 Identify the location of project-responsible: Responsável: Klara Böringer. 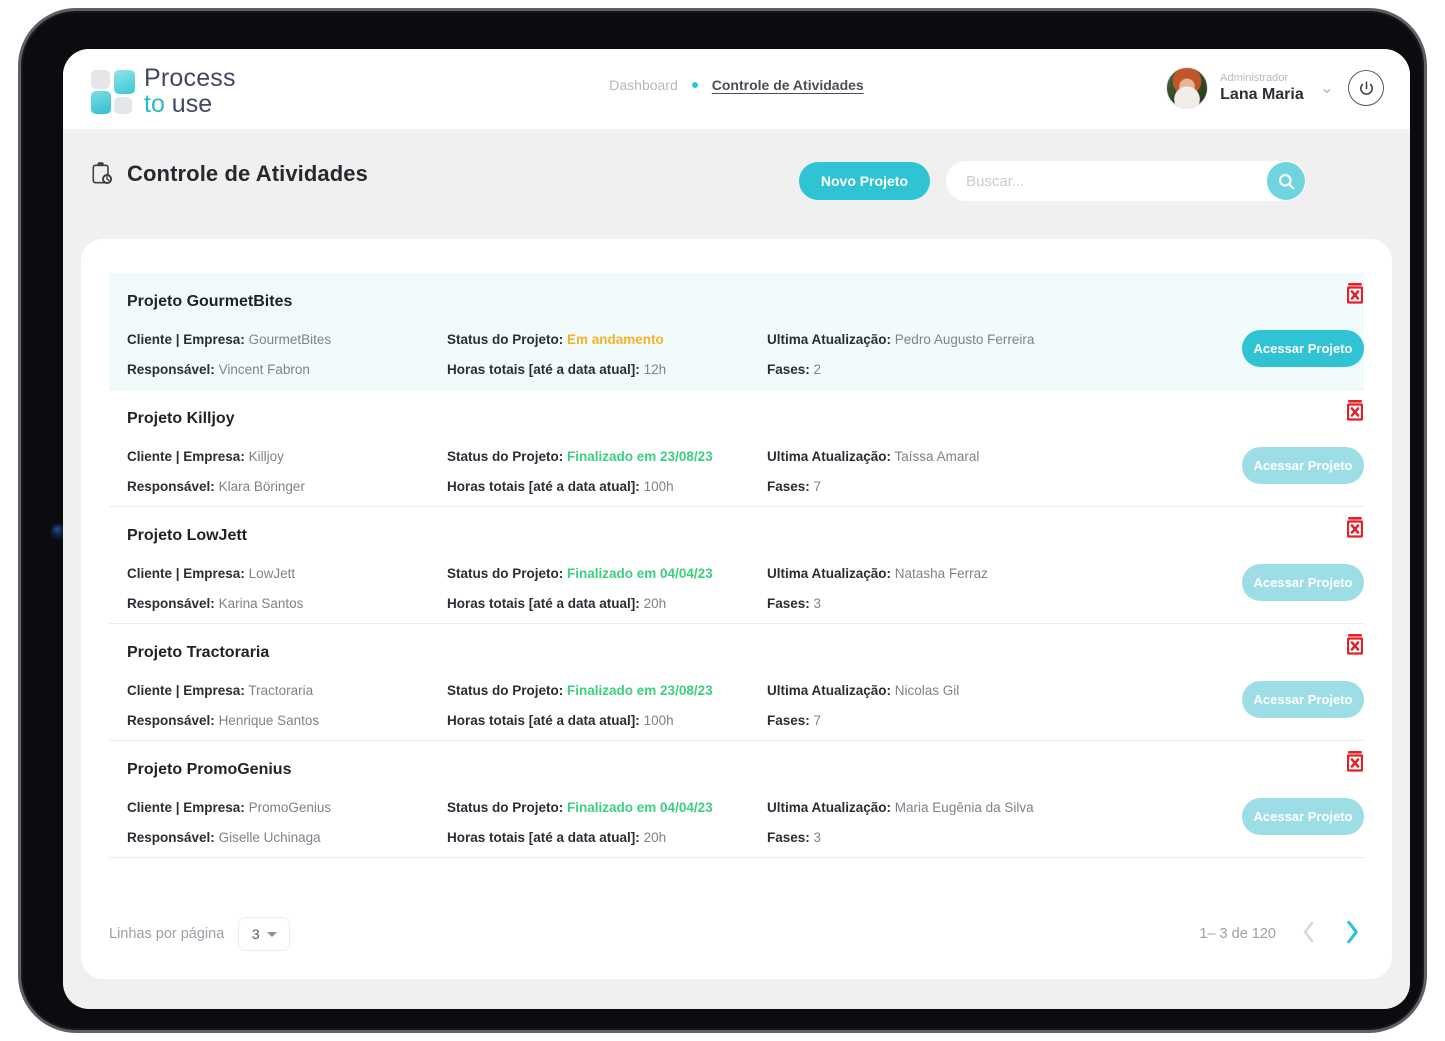
(287, 487).